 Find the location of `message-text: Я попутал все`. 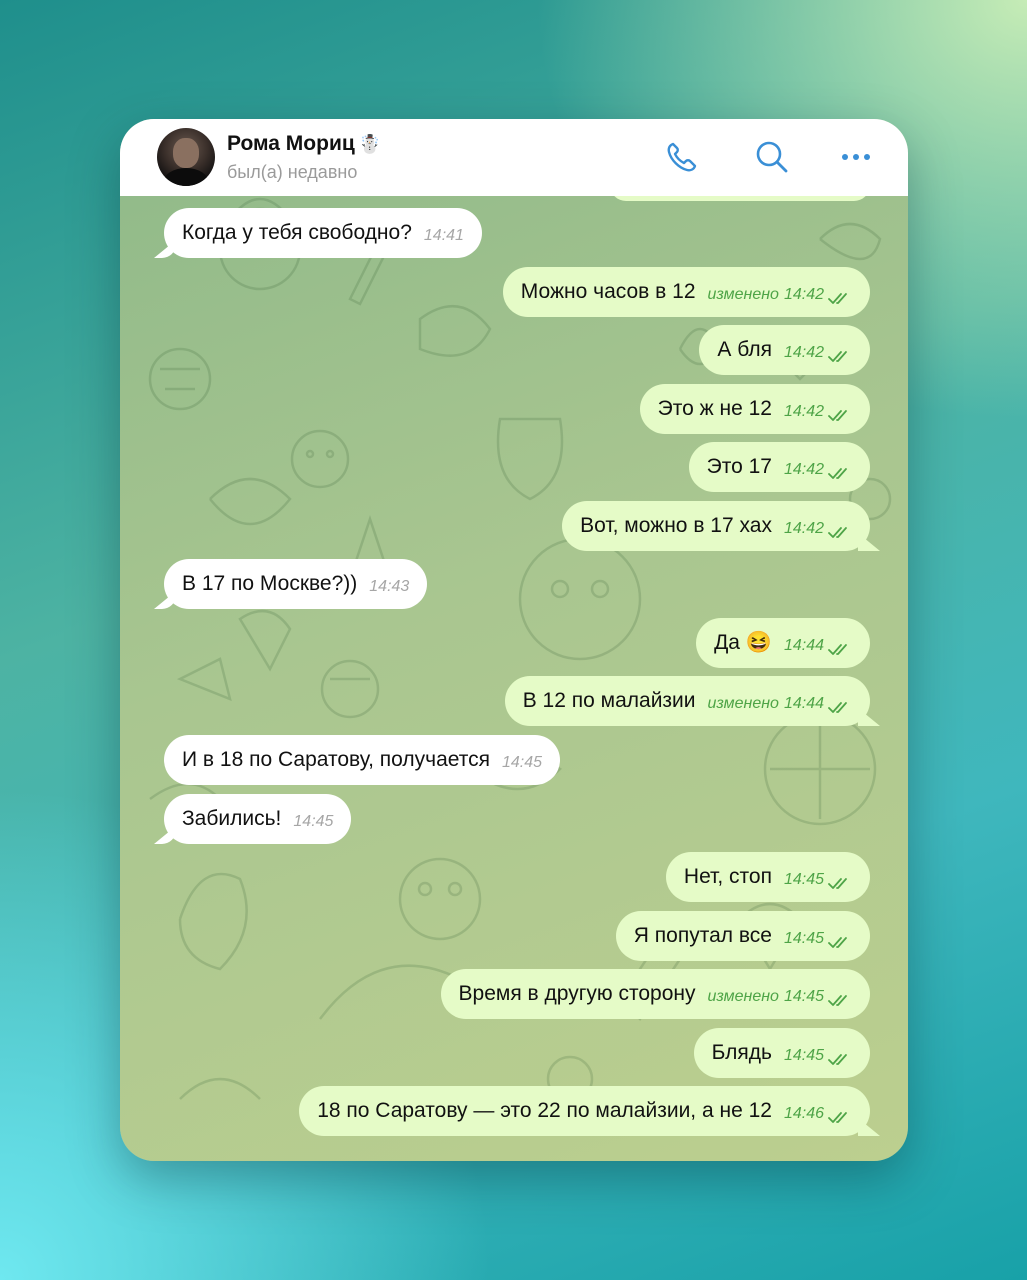

message-text: Я попутал все is located at coordinates (702, 935).